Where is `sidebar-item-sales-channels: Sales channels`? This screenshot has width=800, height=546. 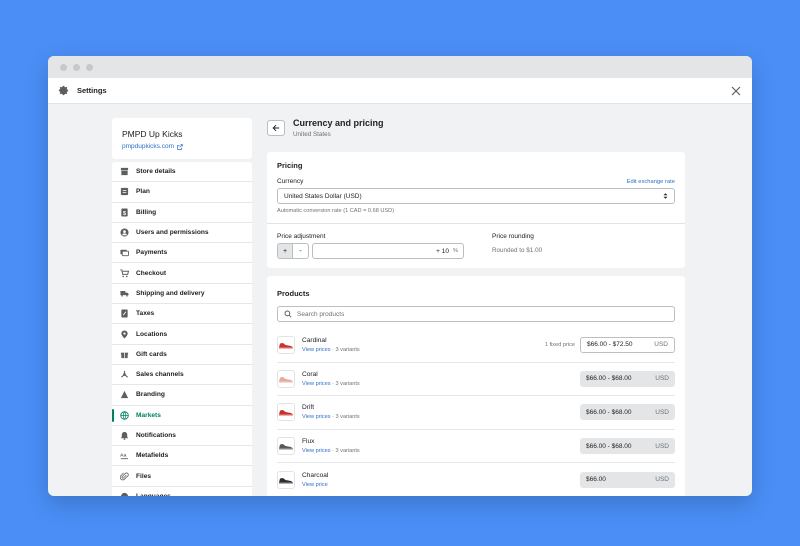
sidebar-item-sales-channels: Sales channels is located at coordinates (182, 375).